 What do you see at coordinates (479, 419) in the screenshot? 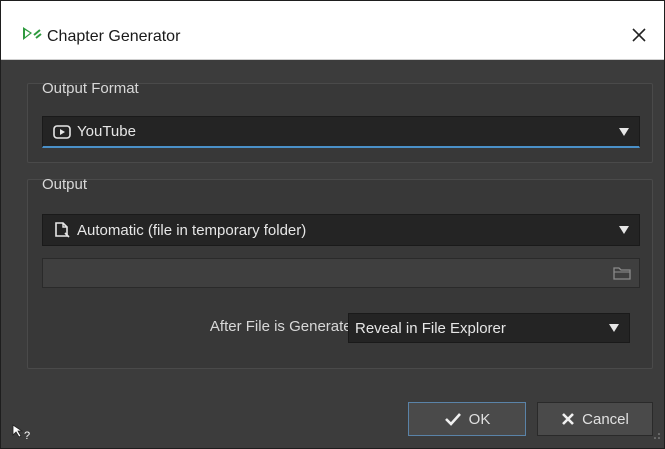
I see `ok-label: OK` at bounding box center [479, 419].